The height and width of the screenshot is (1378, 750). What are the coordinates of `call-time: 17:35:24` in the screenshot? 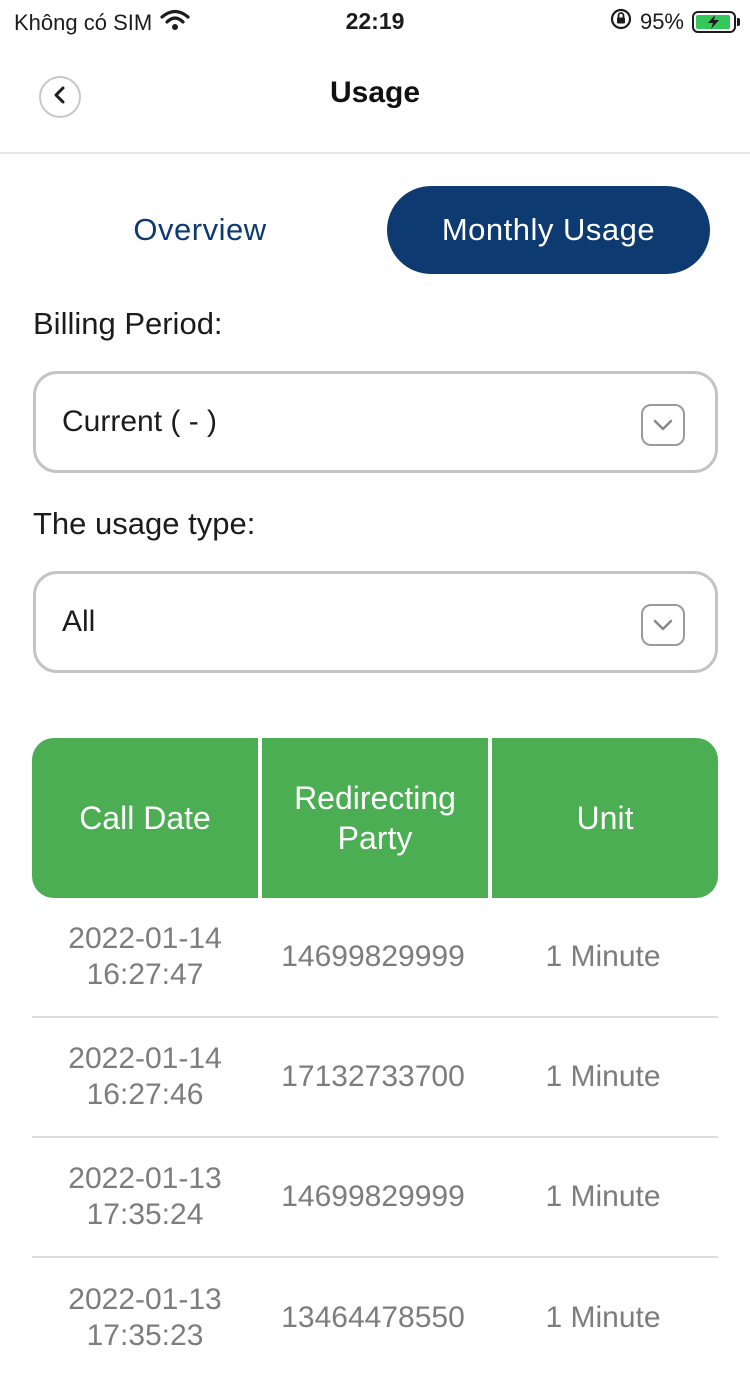 It's located at (145, 1214).